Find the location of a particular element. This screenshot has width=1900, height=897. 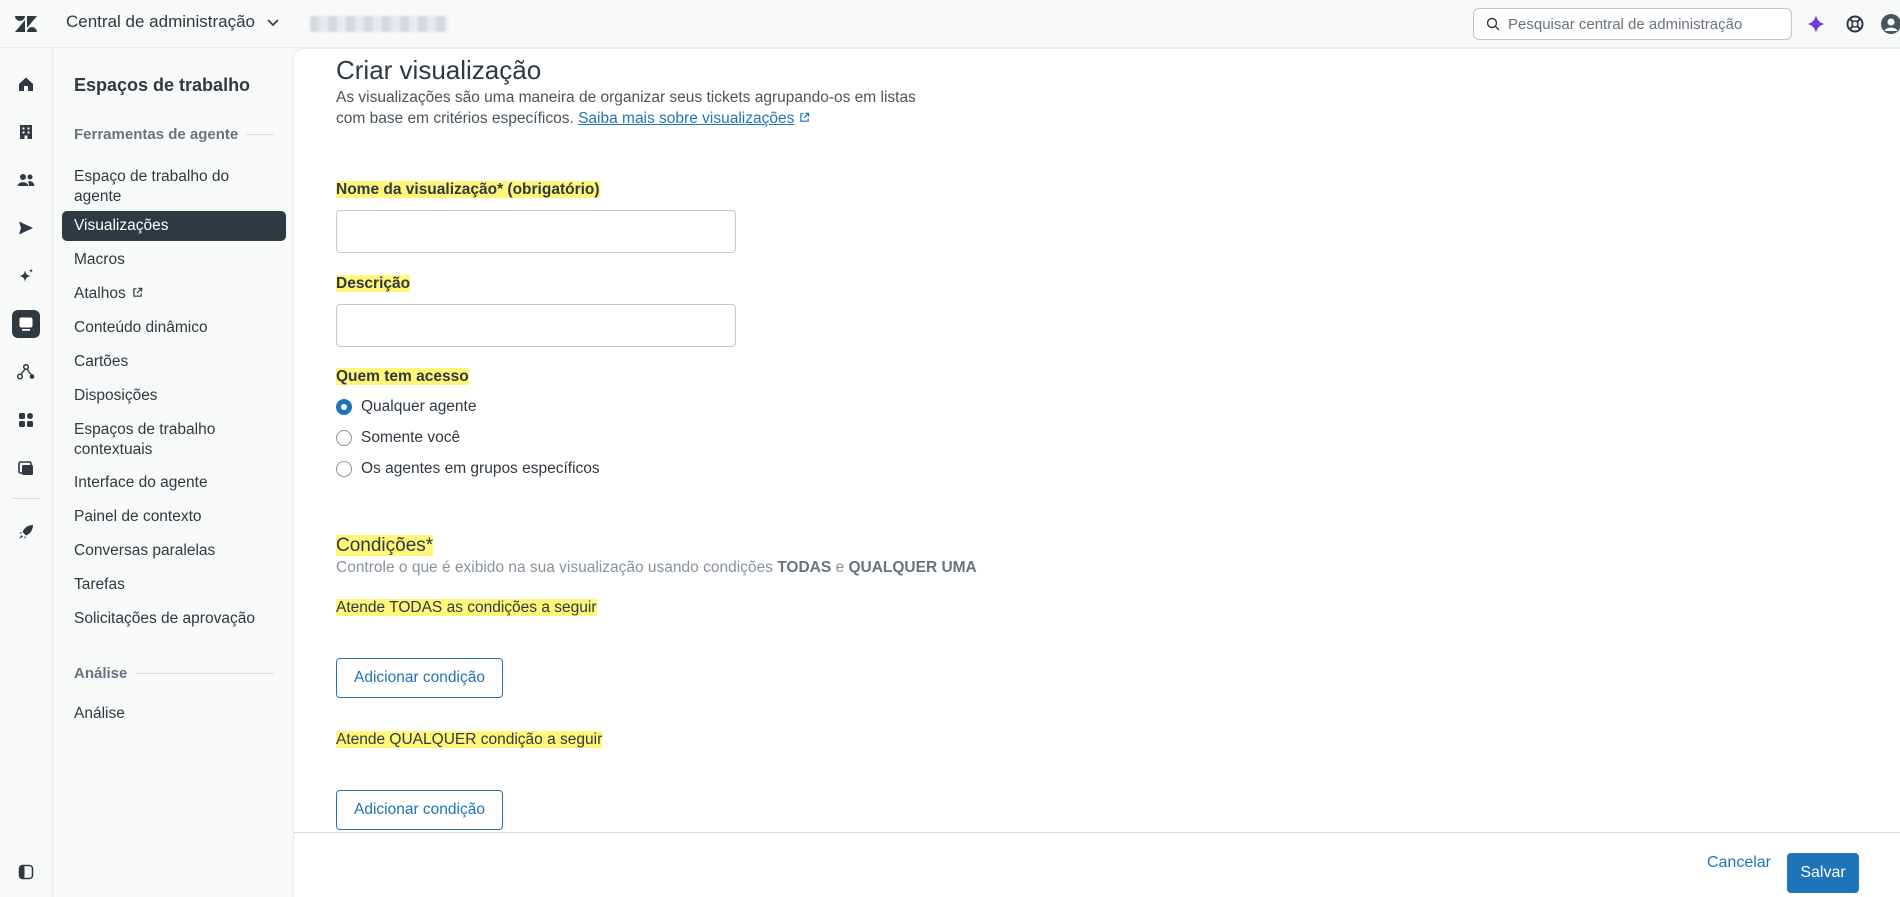

learn-more-link: Saiba mais sobre visualizações is located at coordinates (686, 118).